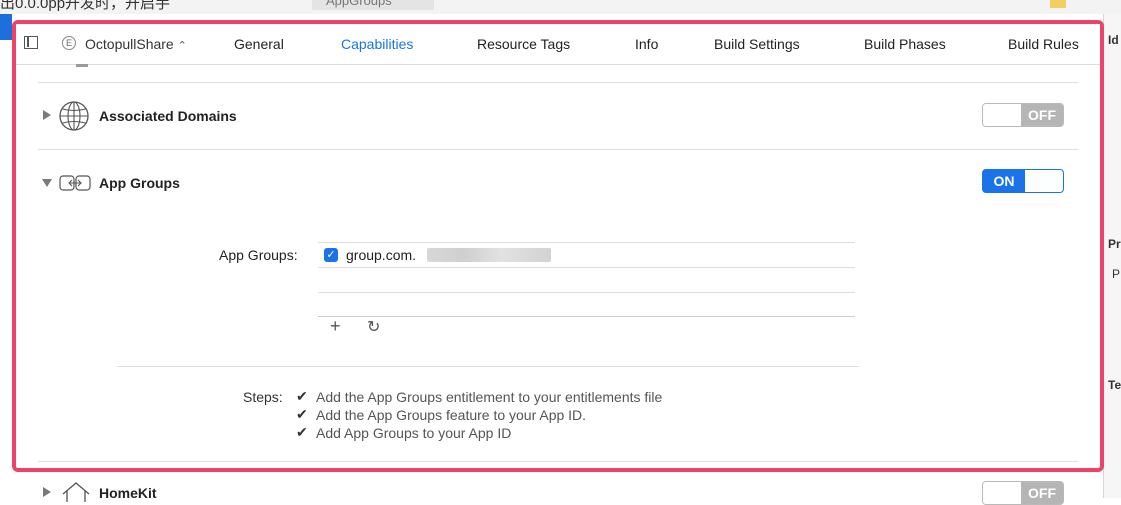 The height and width of the screenshot is (505, 1121). I want to click on homekit-title: HomeKit, so click(128, 493).